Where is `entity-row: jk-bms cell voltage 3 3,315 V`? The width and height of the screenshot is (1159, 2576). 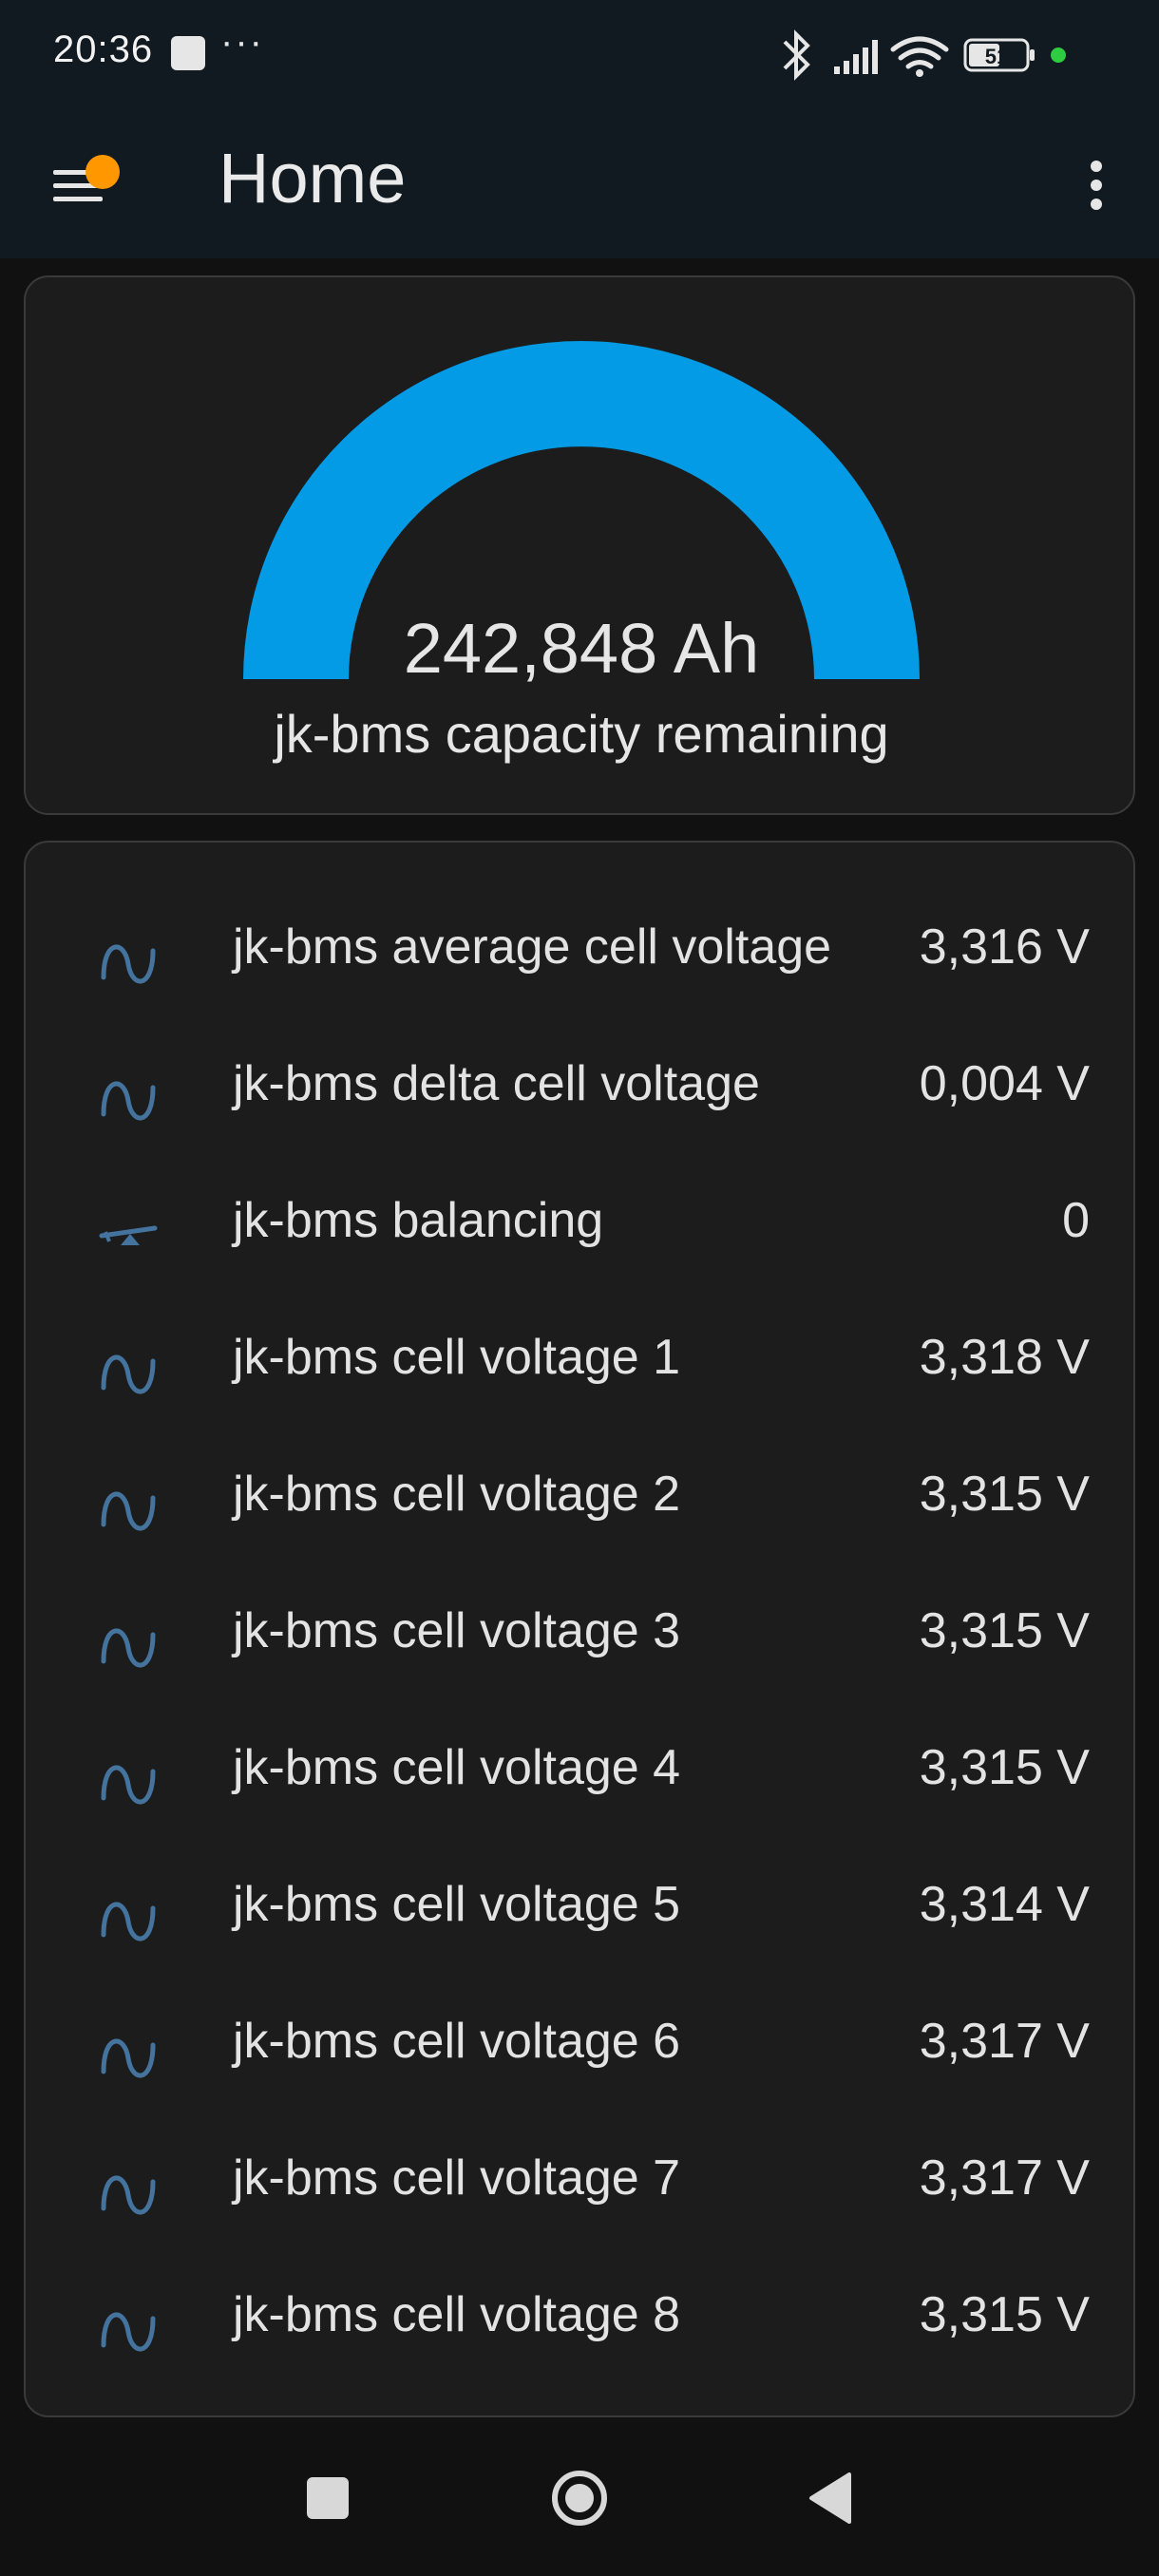
entity-row: jk-bms cell voltage 3 3,315 V is located at coordinates (581, 1644).